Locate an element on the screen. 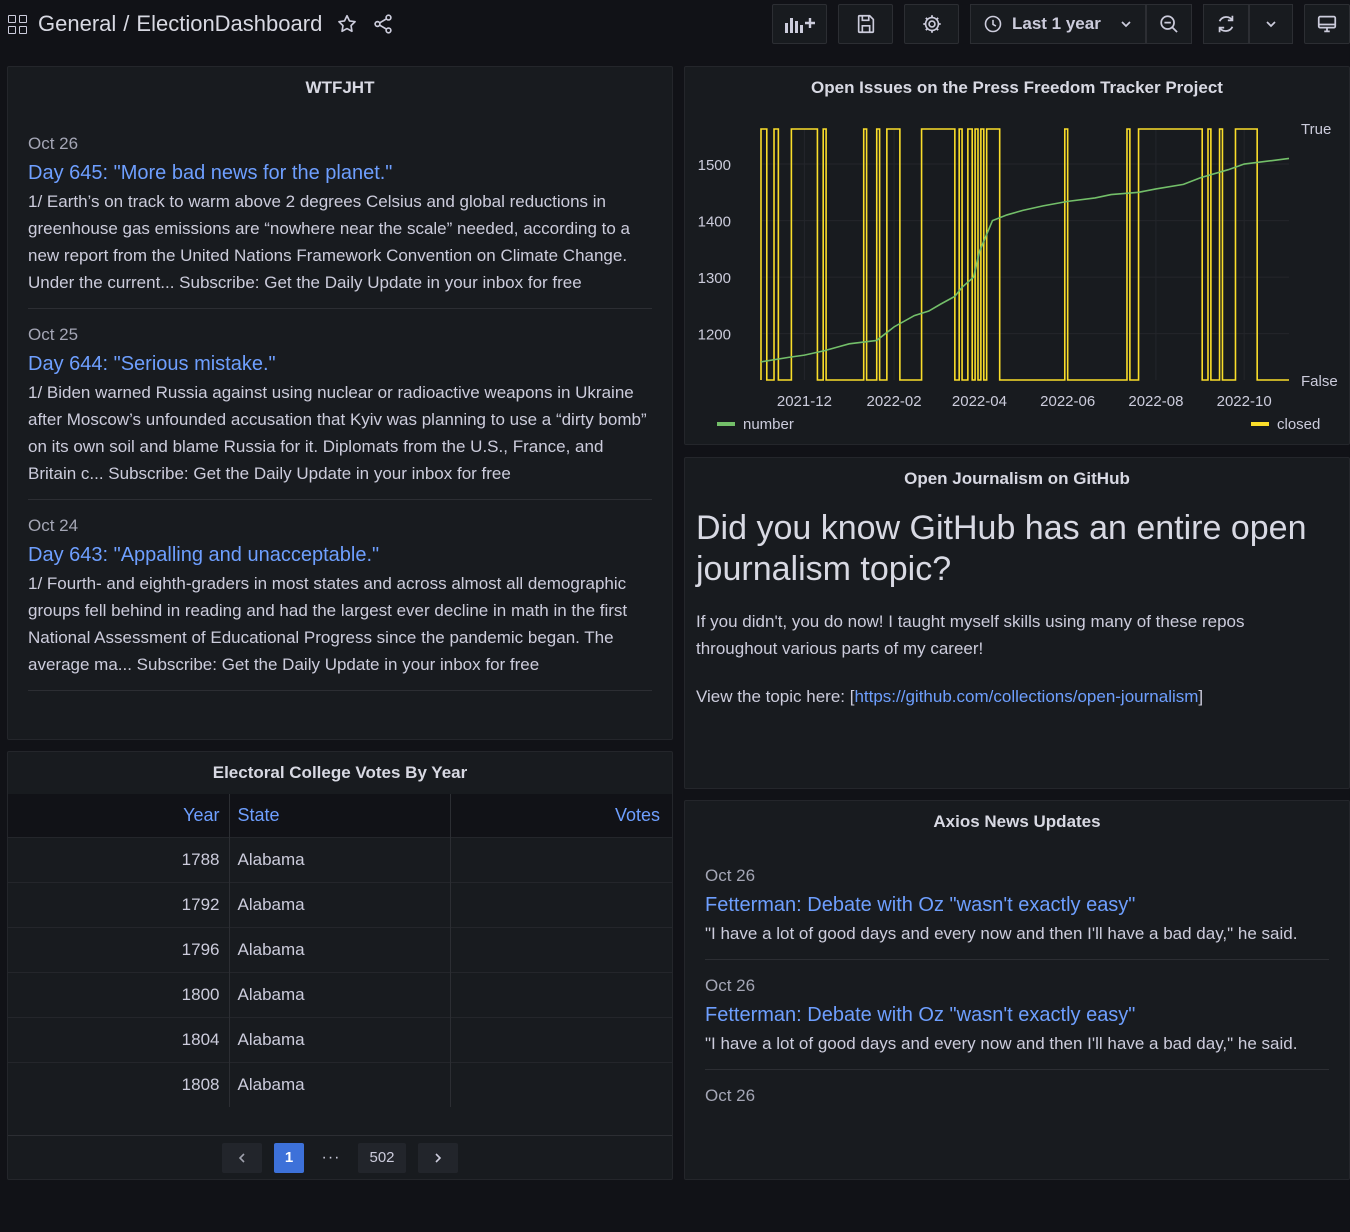  gear-icon is located at coordinates (931, 24).